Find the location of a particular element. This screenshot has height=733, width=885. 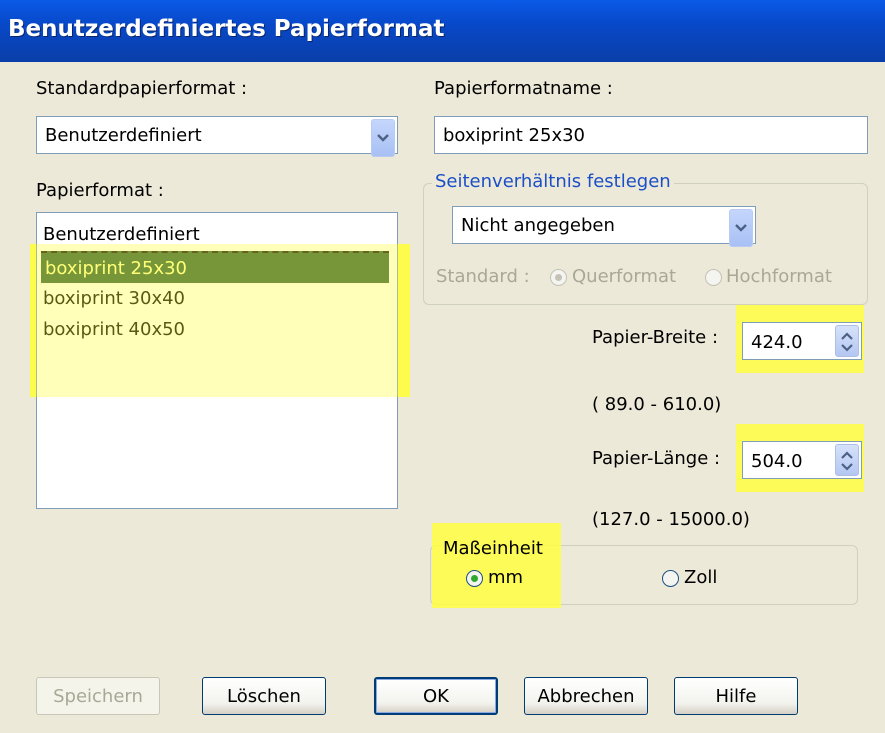

paper-name-label: Papierformatname : is located at coordinates (523, 88).